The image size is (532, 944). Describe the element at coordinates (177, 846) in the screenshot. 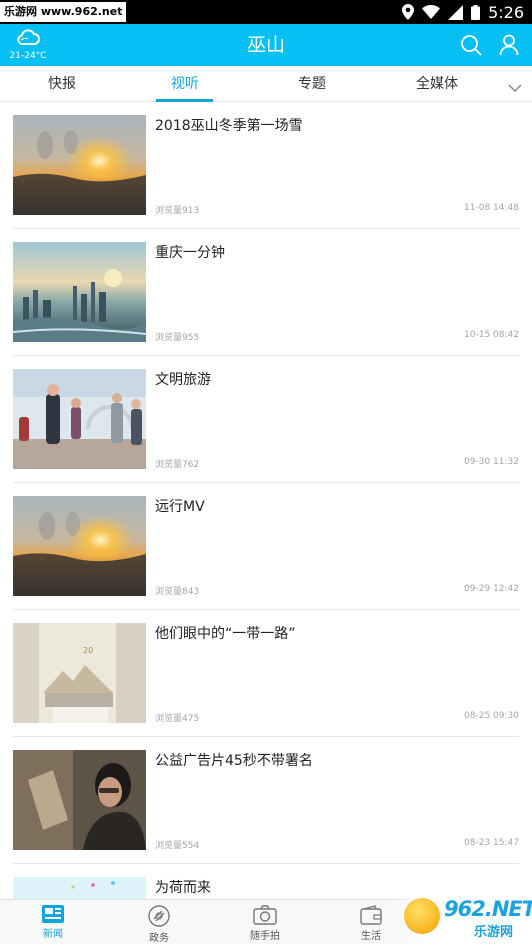

I see `item-views: 浏览量554` at that location.